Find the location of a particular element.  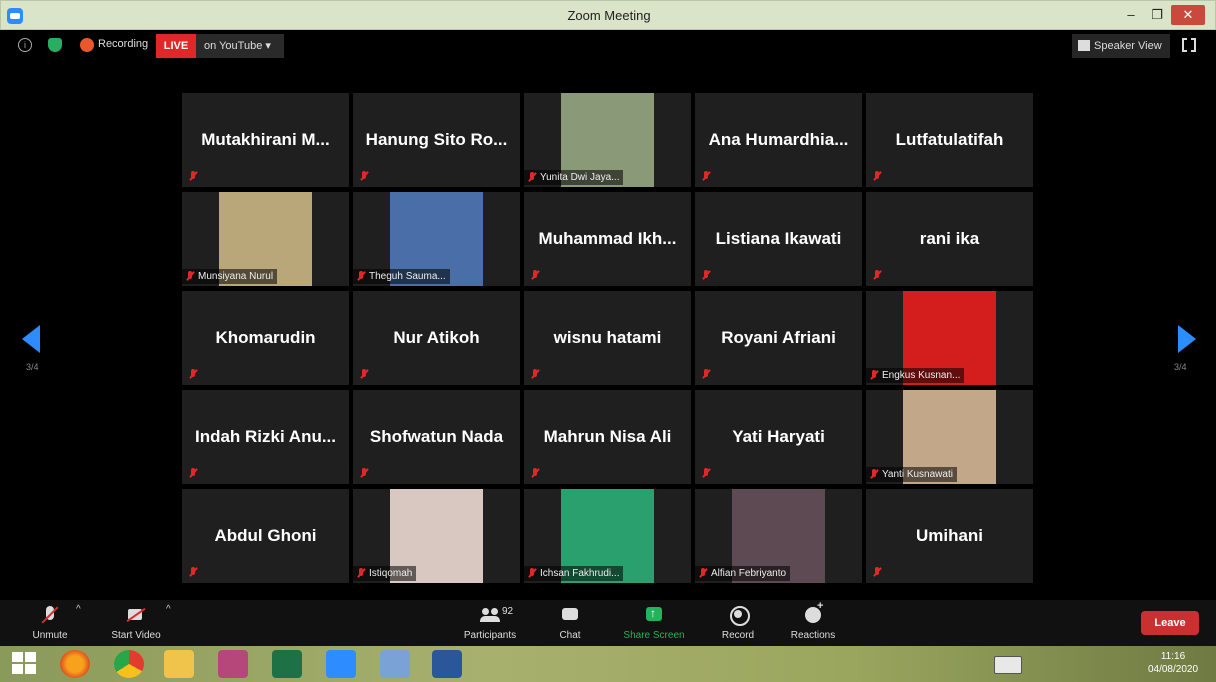

title-bar: Zoom Meeting – ❐ ✕ is located at coordinates (608, 15).